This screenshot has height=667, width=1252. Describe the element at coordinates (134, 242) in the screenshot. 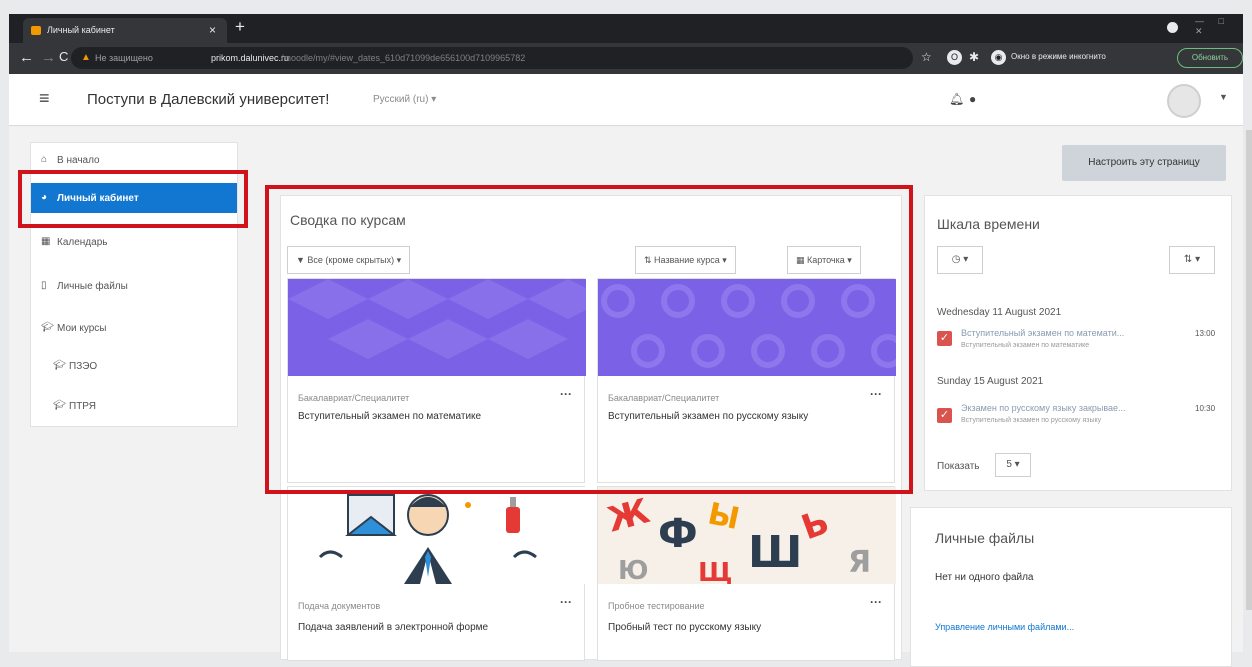

I see `sidebar-item-calendar: ▦ Календарь` at that location.